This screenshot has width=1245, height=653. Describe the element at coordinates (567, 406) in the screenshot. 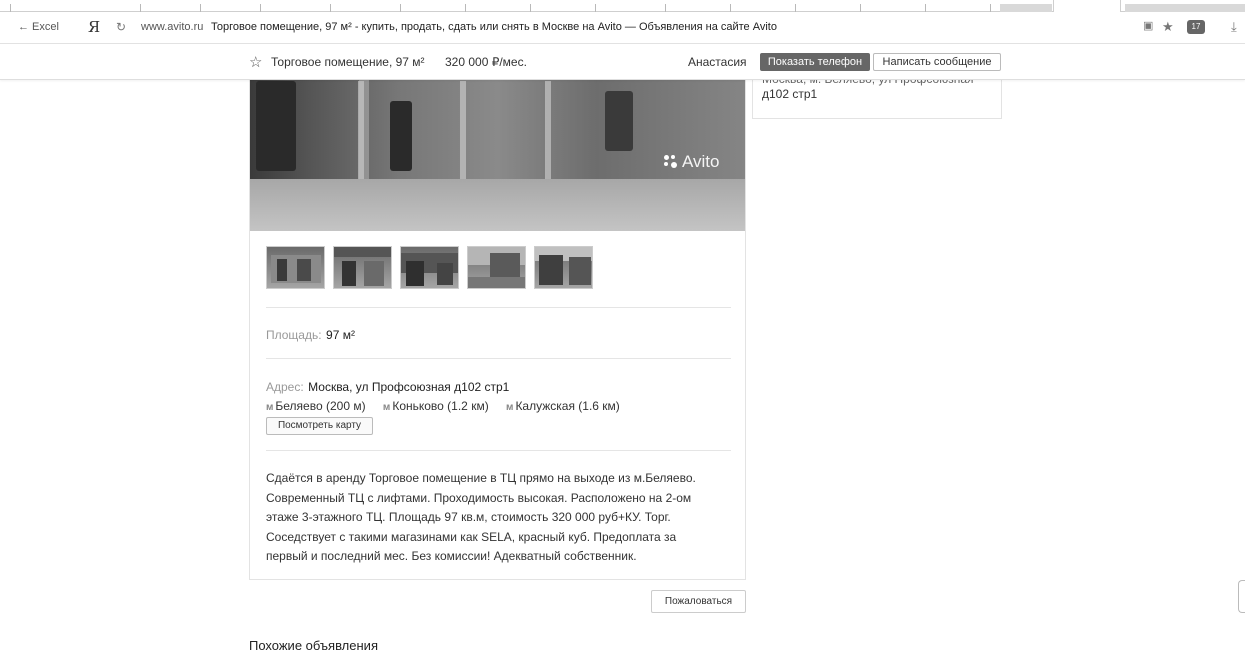

I see `metro-station: Калужская (1.6 км)` at that location.